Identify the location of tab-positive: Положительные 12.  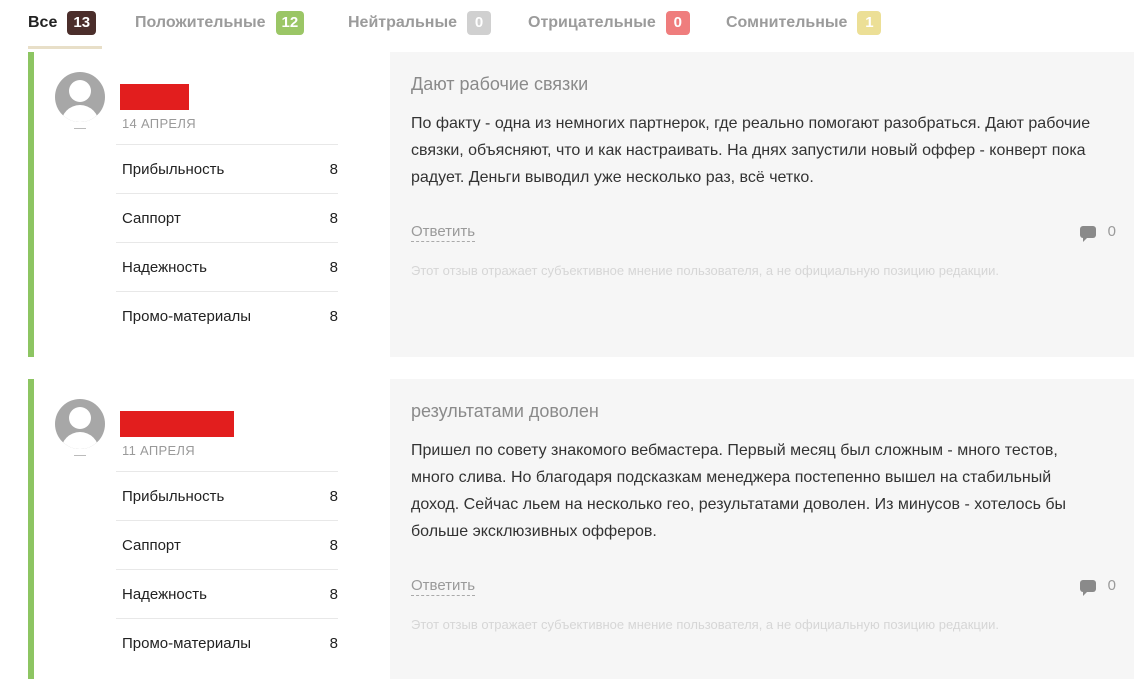
(220, 23).